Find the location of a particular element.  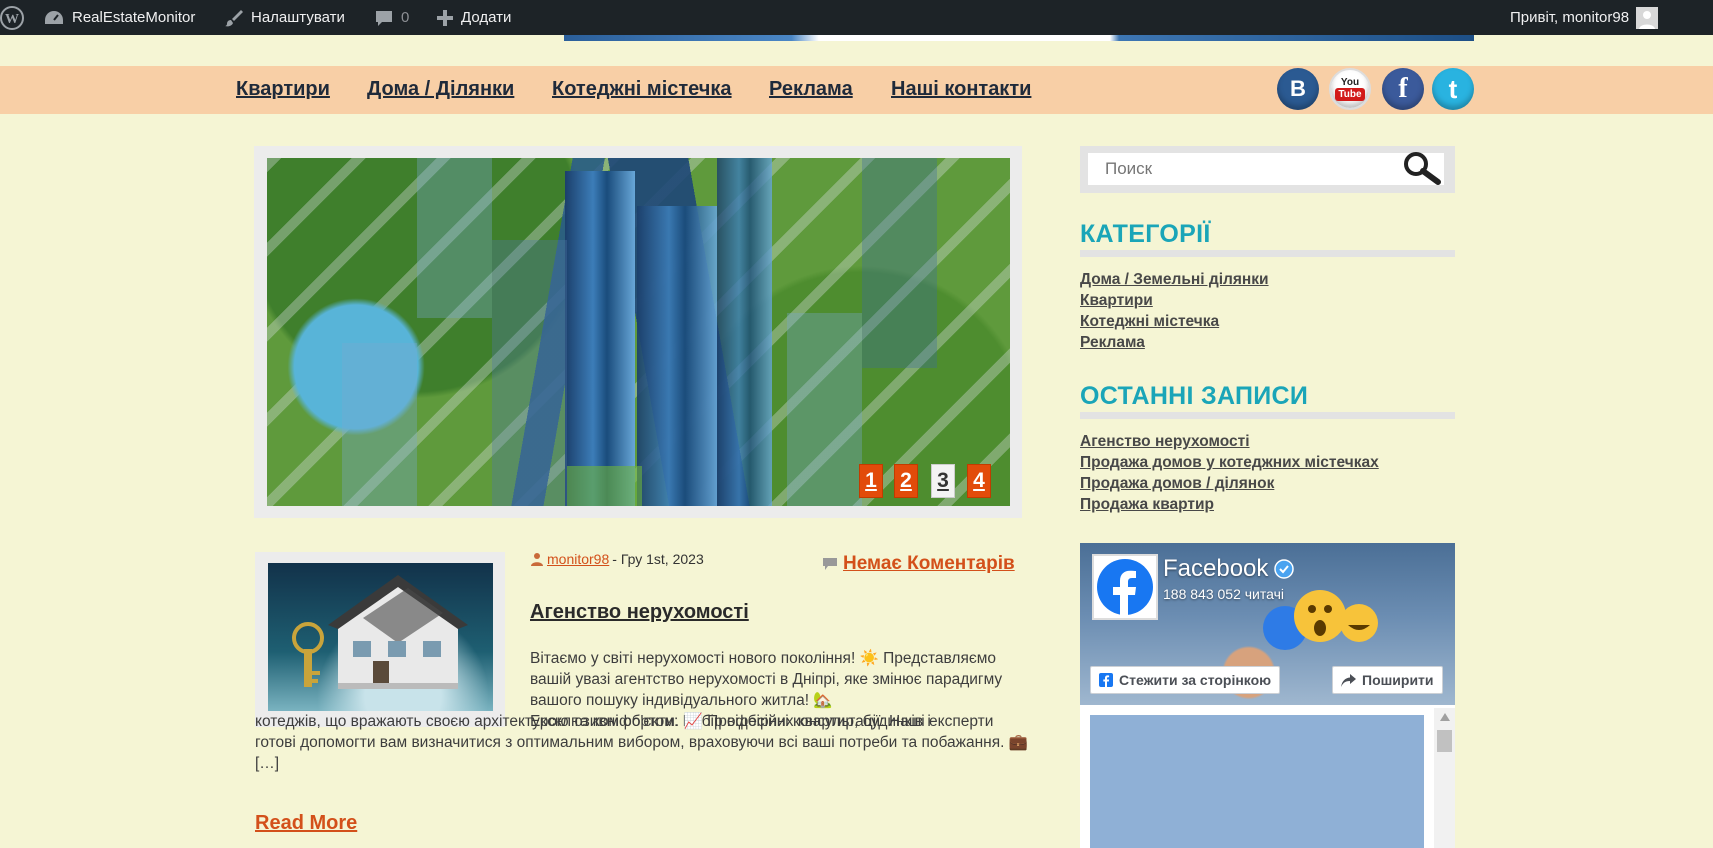

new-content-label: Додати is located at coordinates (486, 17).